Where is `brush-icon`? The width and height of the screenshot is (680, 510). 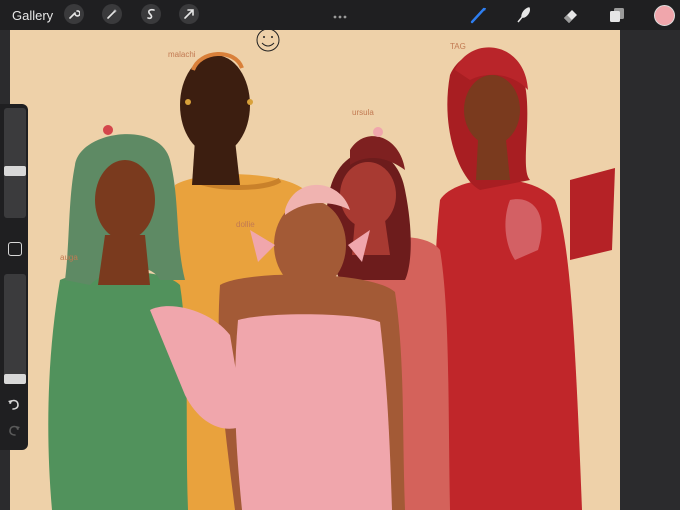
brush-icon is located at coordinates (479, 15).